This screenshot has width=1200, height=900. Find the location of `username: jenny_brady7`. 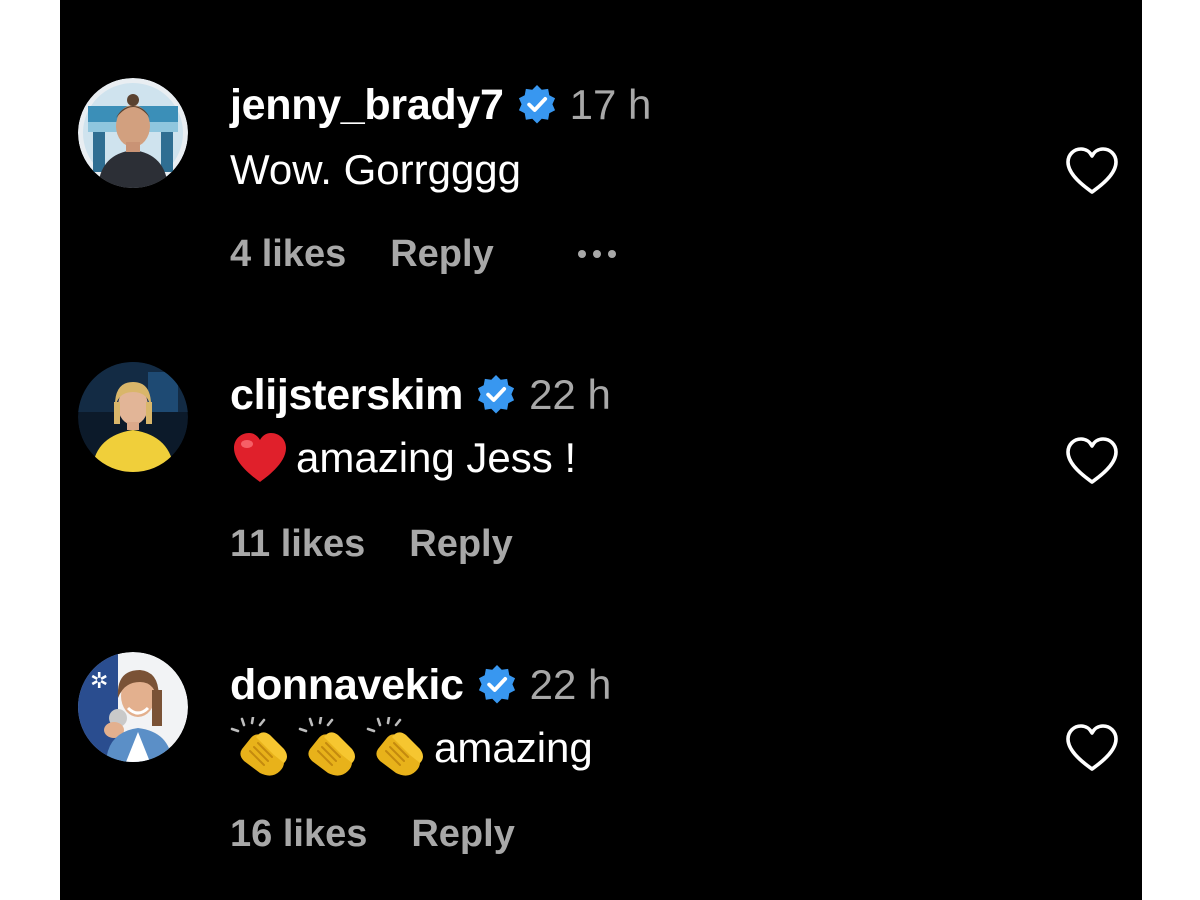

username: jenny_brady7 is located at coordinates (367, 105).